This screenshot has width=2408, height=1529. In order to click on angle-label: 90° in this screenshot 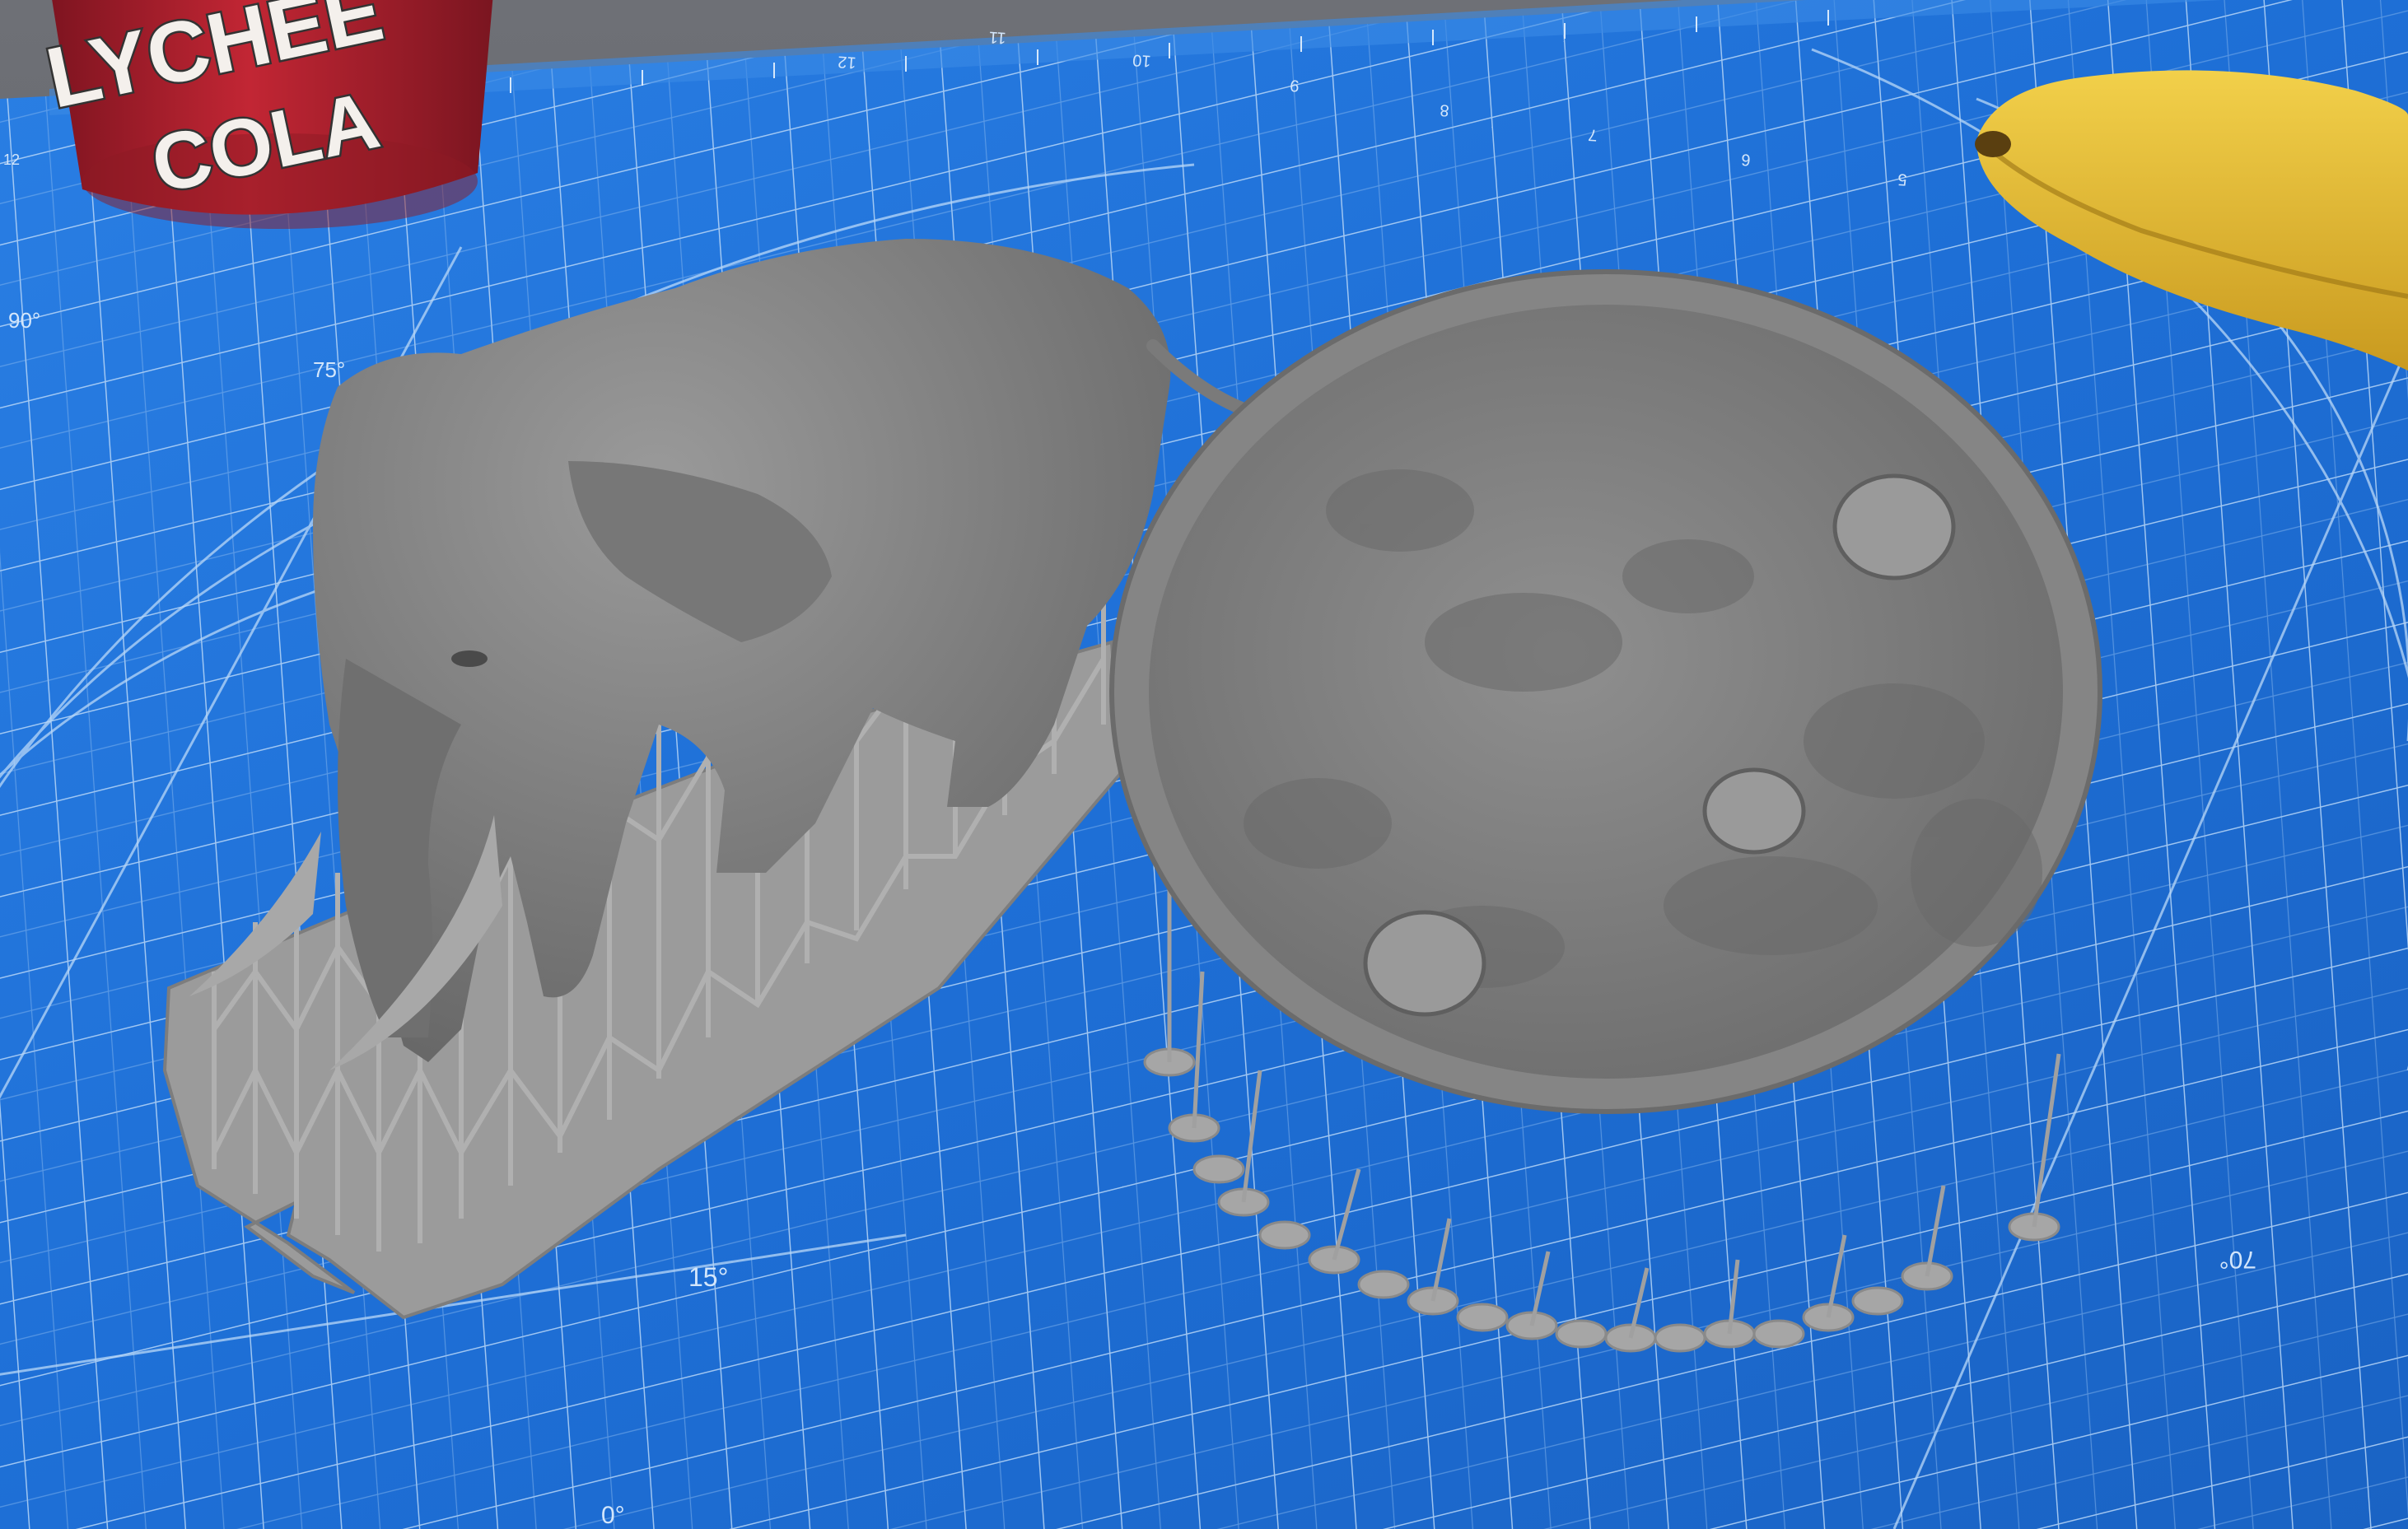, I will do `click(24, 321)`.